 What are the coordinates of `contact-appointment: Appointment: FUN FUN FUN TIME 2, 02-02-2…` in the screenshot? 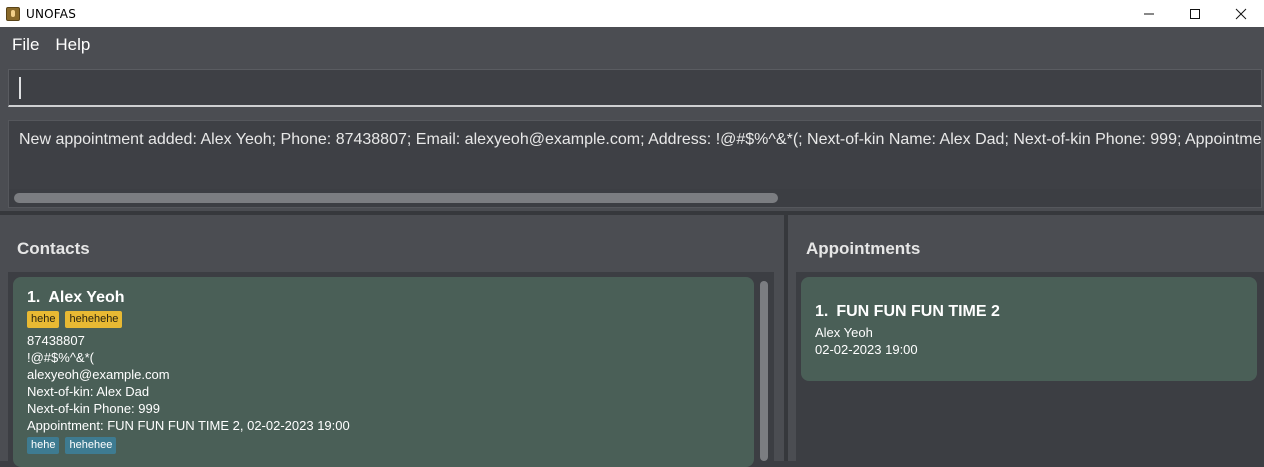 It's located at (188, 425).